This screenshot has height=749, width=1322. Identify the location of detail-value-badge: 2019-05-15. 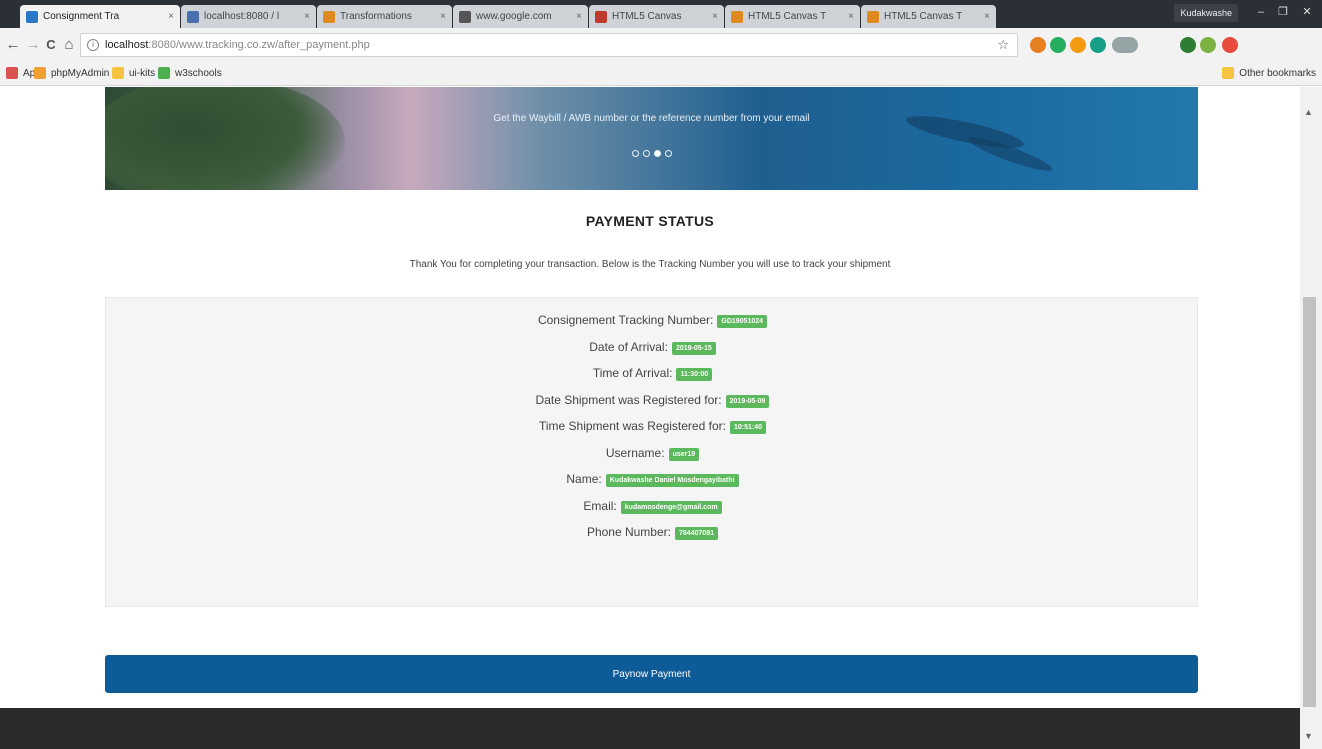
(693, 348).